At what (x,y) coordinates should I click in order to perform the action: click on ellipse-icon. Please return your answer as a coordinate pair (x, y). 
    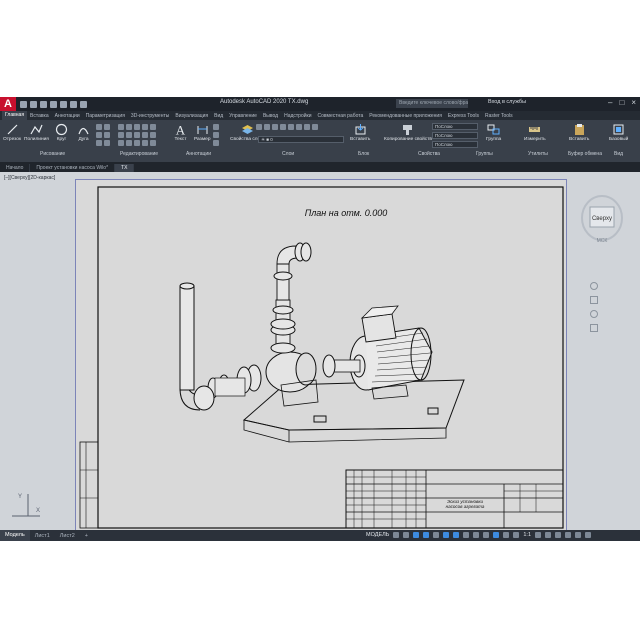
    Looking at the image, I should click on (99, 135).